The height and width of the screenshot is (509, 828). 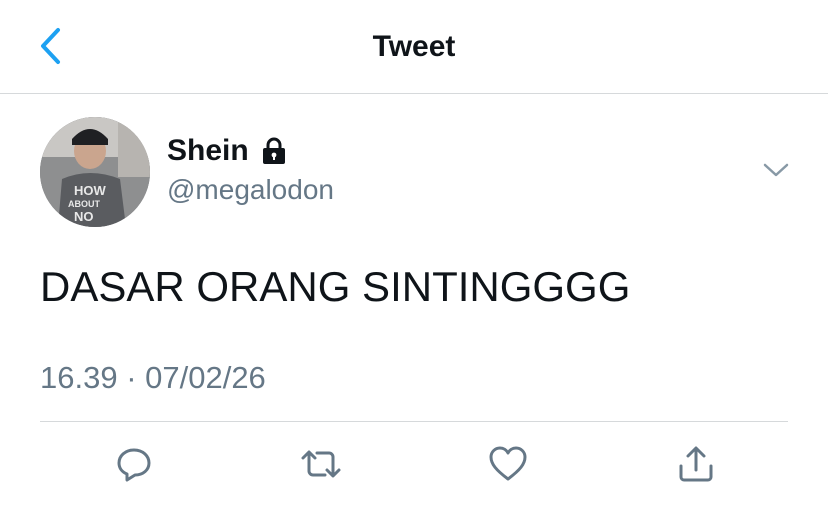 I want to click on avatar-shirt-text-2: ABOUT, so click(x=84, y=204).